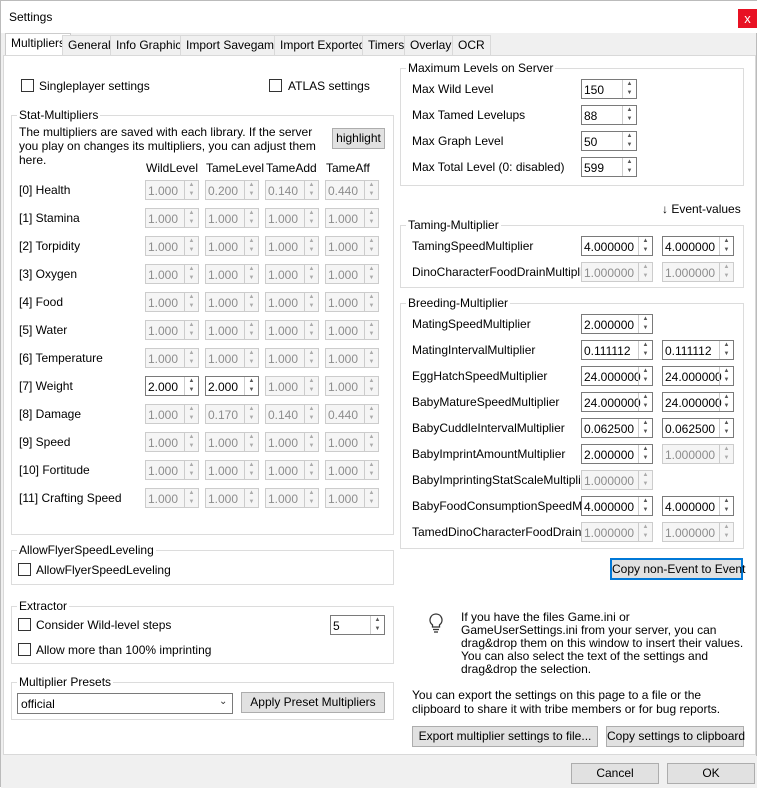  I want to click on taming-input: 1.000000 ▲ ▼, so click(617, 272).